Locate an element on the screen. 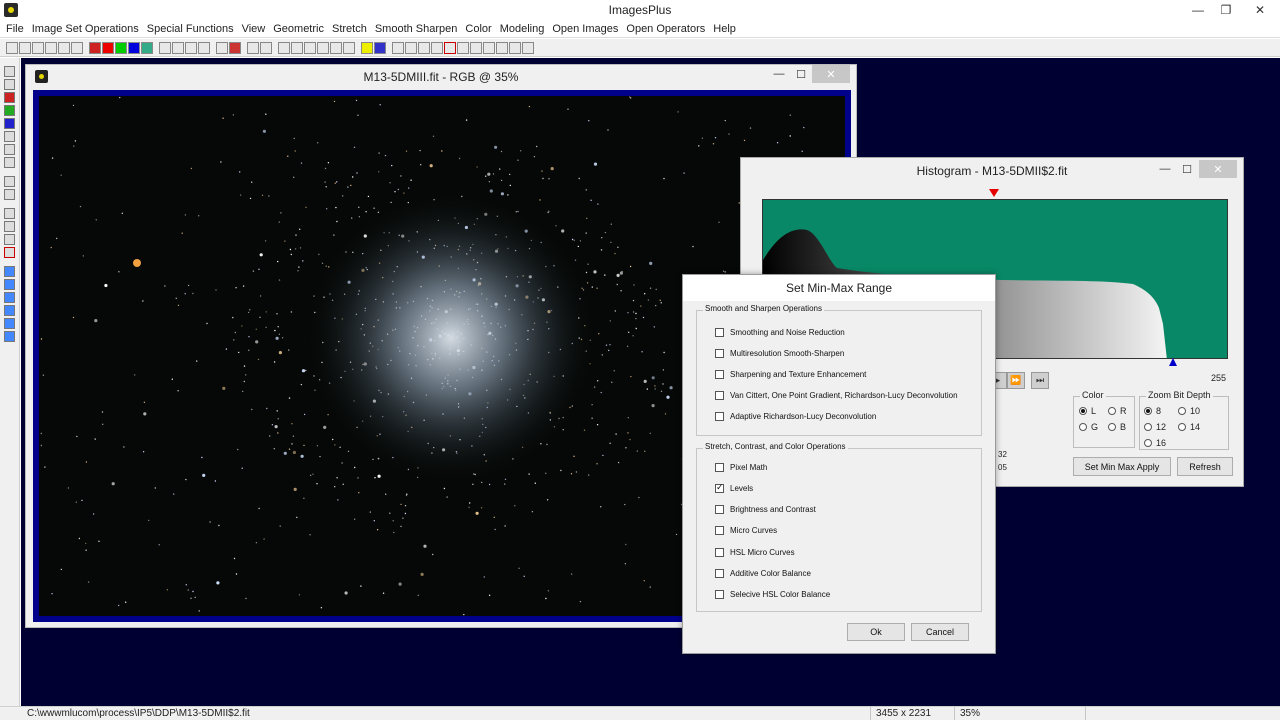 The image size is (1280, 720). menu-special-functions: Special Functions is located at coordinates (190, 29).